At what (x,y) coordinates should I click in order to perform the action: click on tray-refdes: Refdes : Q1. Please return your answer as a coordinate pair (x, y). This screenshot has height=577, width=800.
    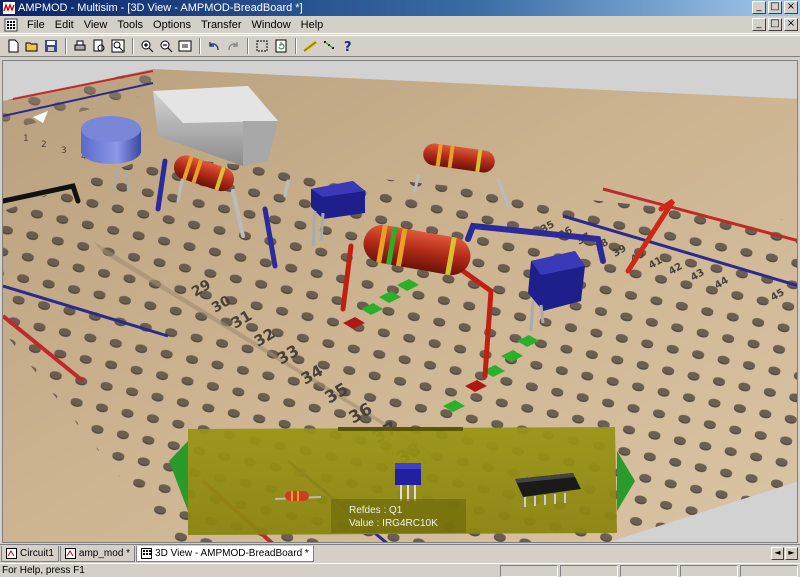
    Looking at the image, I should click on (376, 510).